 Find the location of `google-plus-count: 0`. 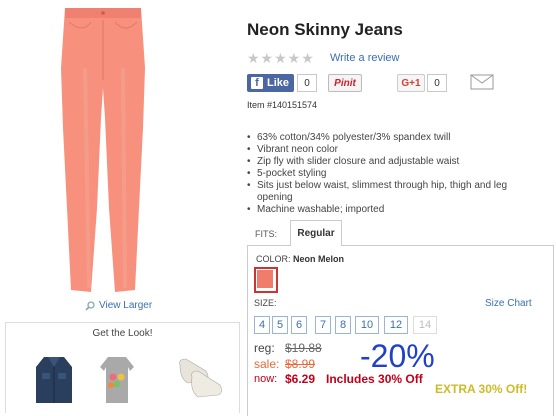

google-plus-count: 0 is located at coordinates (437, 83).